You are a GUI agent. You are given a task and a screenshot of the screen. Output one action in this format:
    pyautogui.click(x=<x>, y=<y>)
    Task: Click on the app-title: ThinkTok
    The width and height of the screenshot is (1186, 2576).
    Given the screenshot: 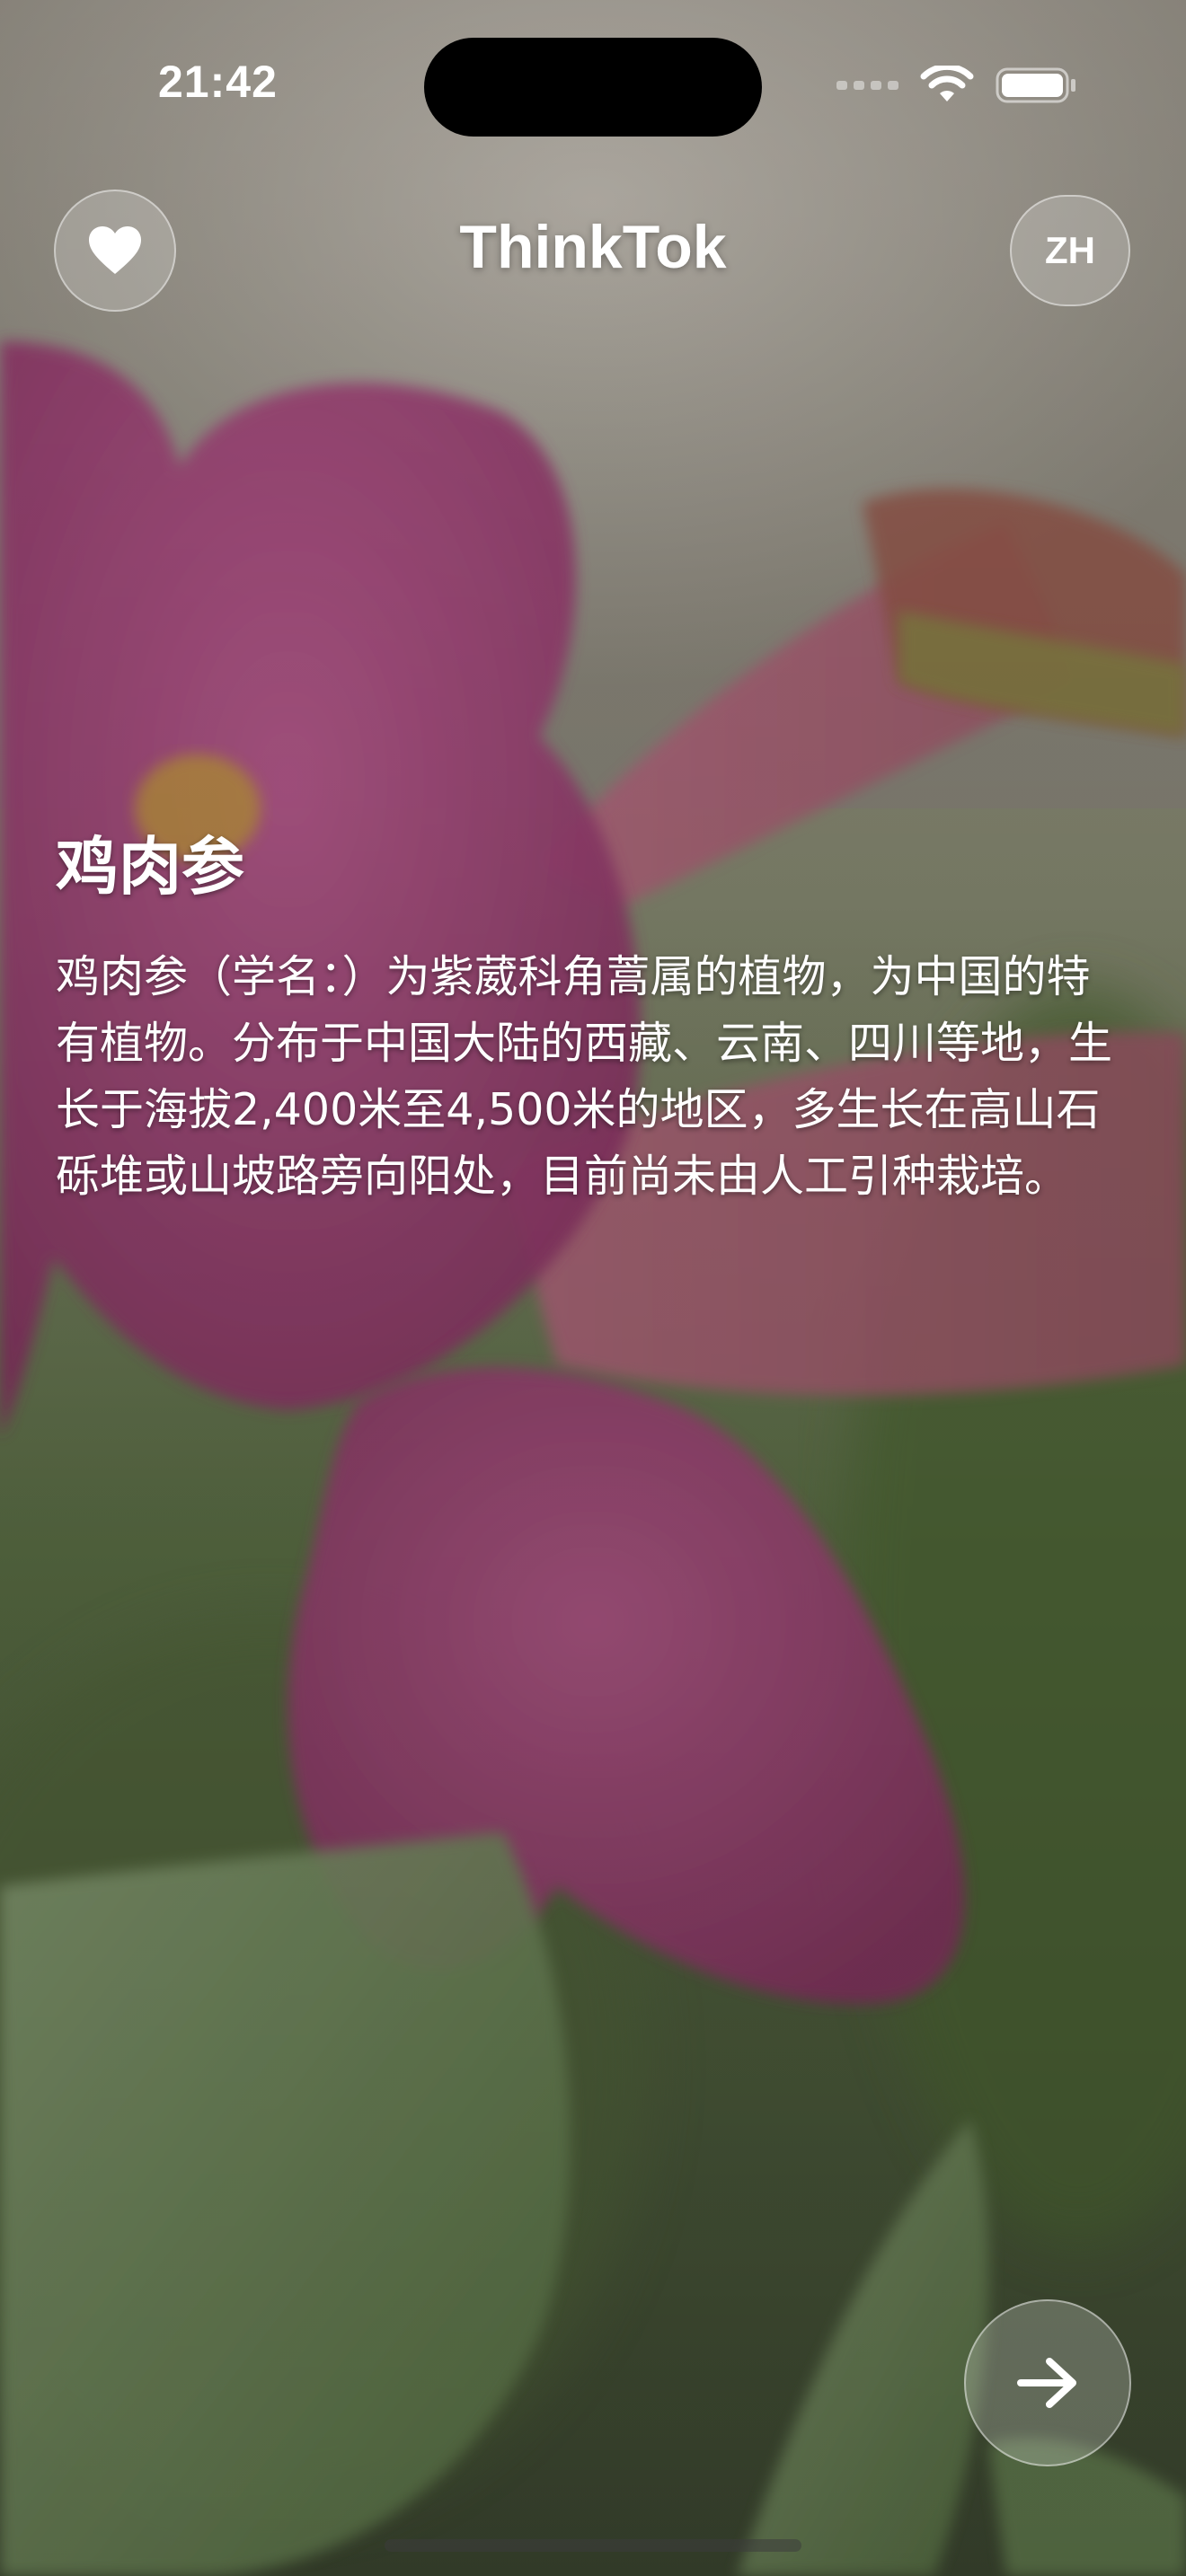 What is the action you would take?
    pyautogui.click(x=593, y=247)
    